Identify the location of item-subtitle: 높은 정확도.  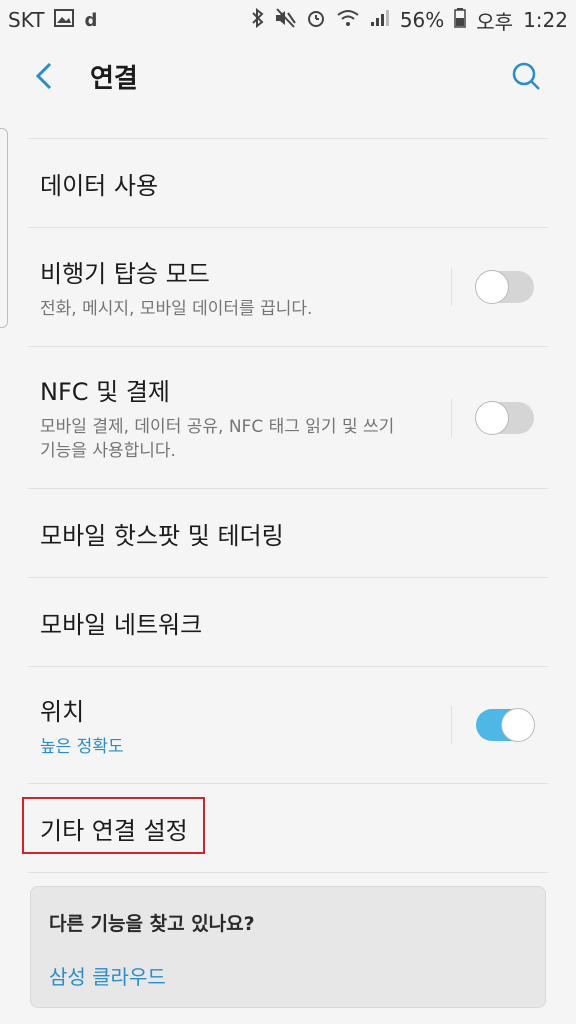
(82, 746).